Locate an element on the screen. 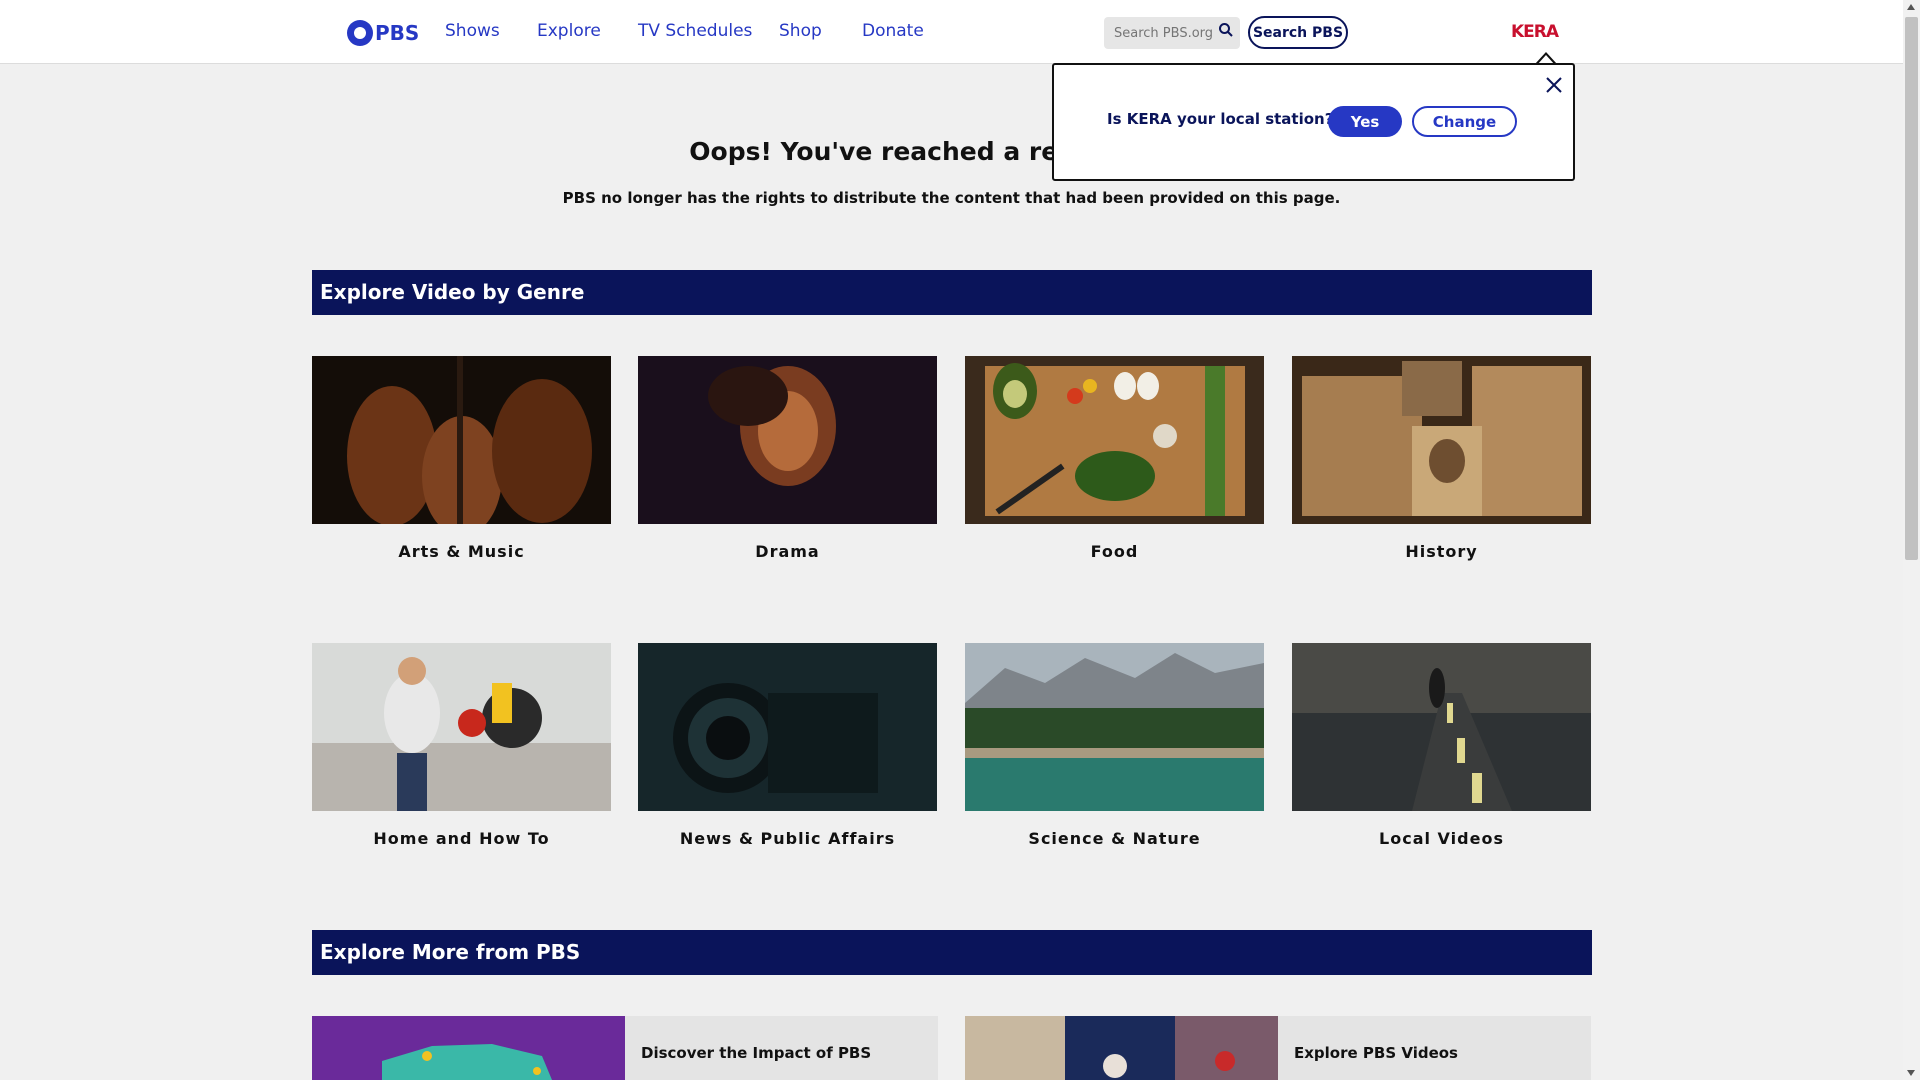  nav-shop: Shop is located at coordinates (800, 31).